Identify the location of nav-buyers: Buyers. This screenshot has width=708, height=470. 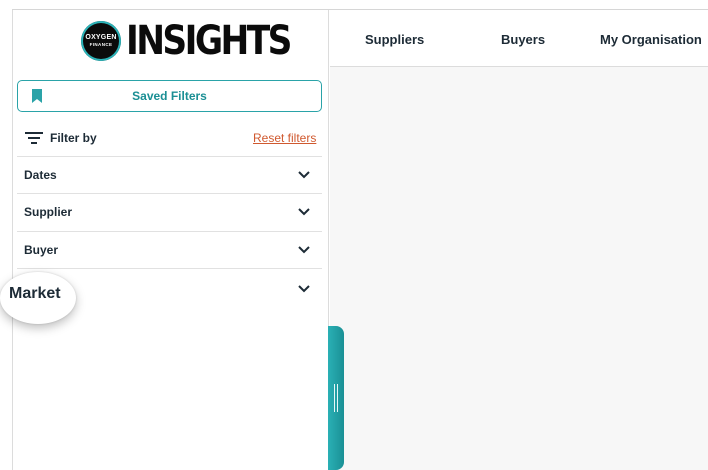
(523, 39).